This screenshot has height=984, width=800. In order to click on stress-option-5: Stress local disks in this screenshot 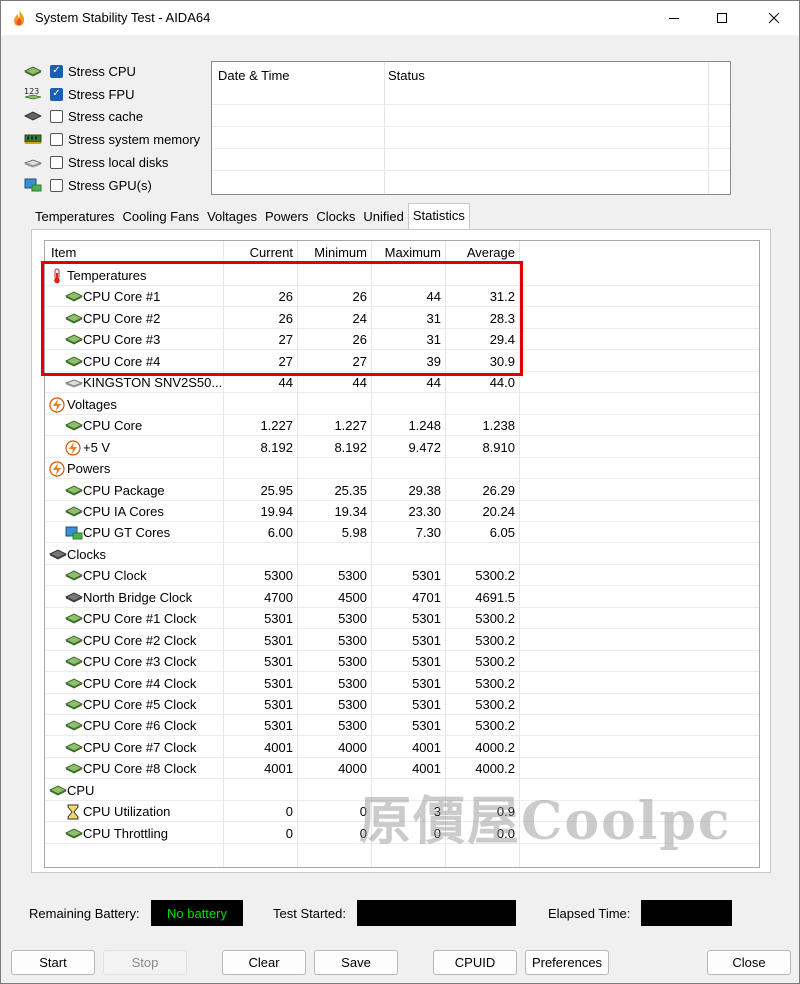, I will do `click(95, 162)`.